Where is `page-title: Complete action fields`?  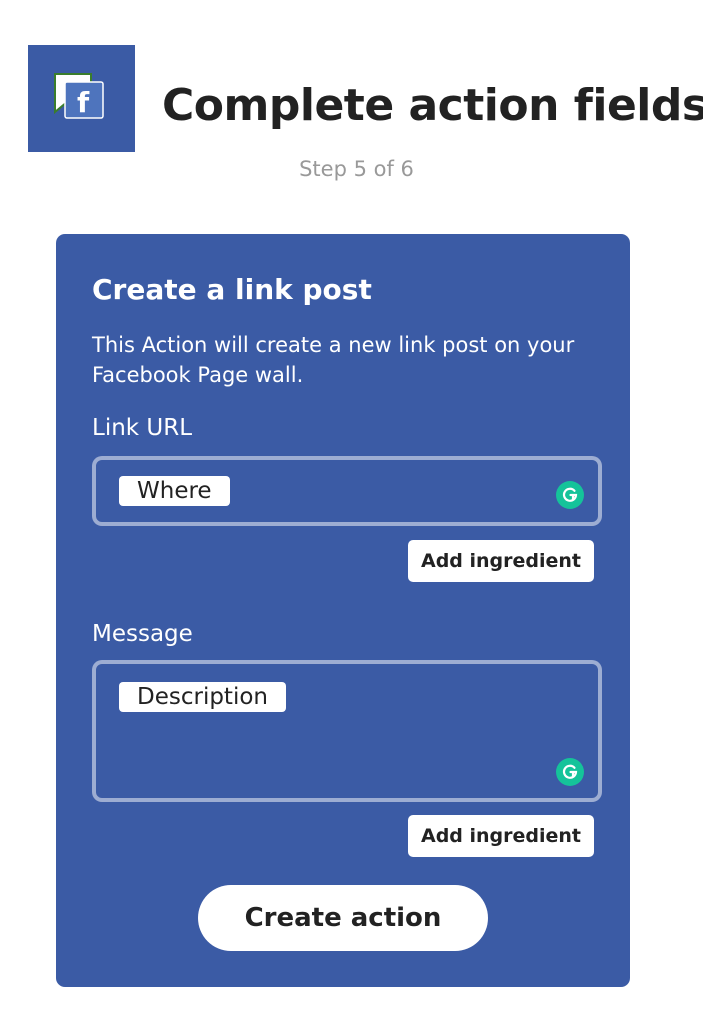
page-title: Complete action fields is located at coordinates (432, 105).